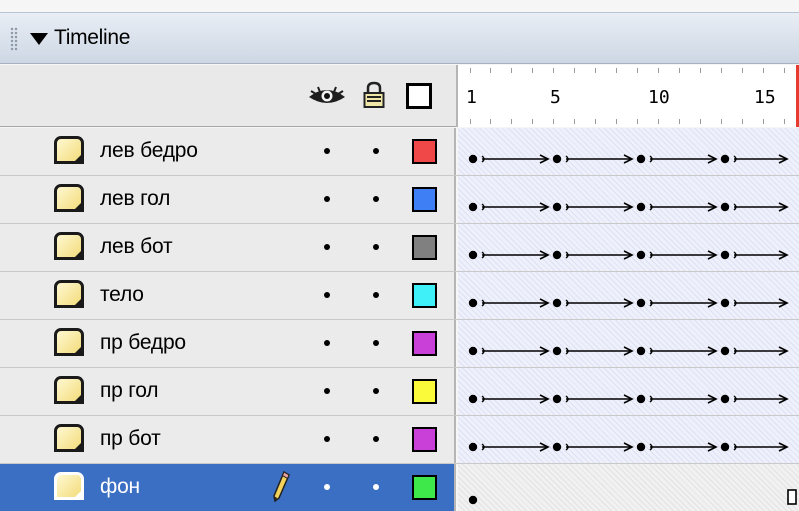 The width and height of the screenshot is (799, 511). Describe the element at coordinates (627, 96) in the screenshot. I see `frame-ruler: 1 5 10 15` at that location.